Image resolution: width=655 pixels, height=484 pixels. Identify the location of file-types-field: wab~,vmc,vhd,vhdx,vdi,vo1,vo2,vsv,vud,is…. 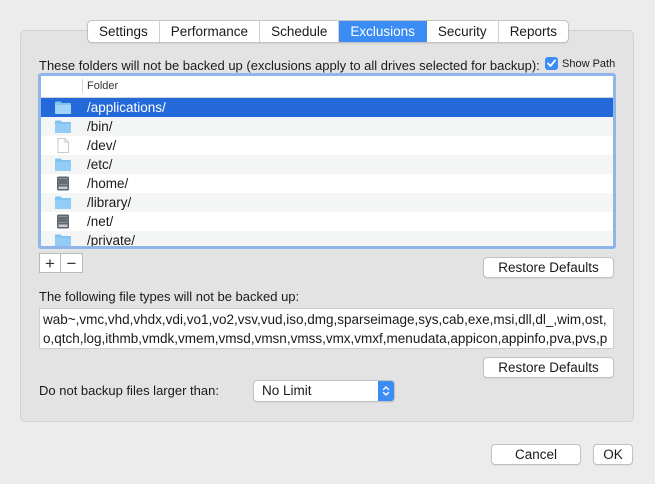
(326, 328).